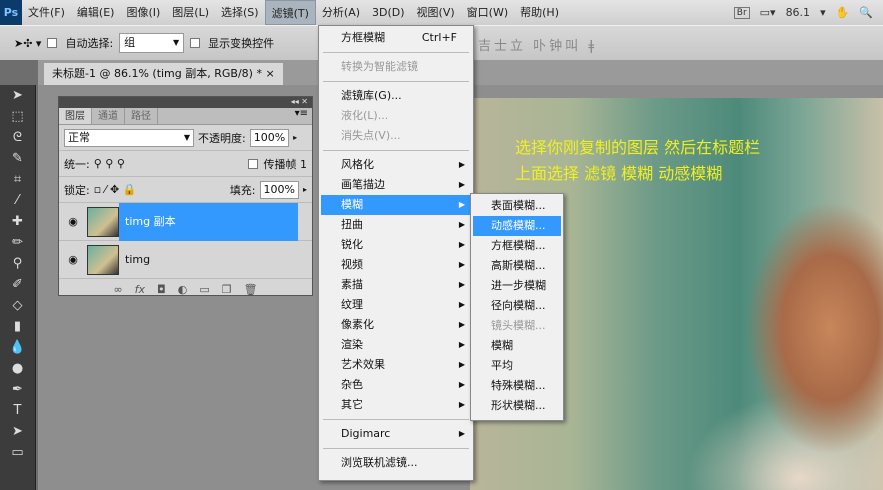 This screenshot has width=883, height=490. I want to click on group-folder-icon: ▭, so click(204, 289).